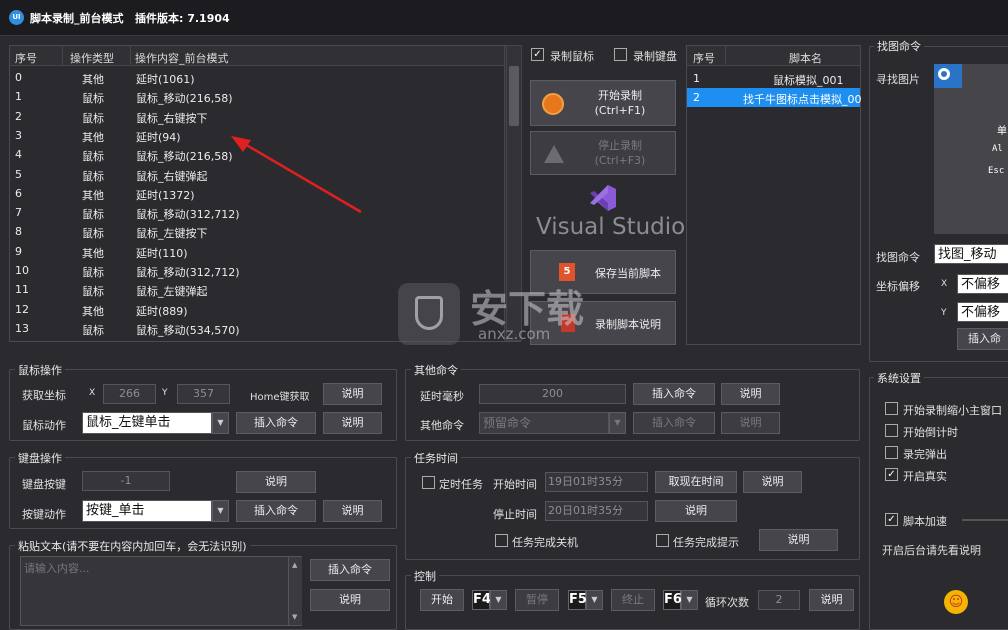 The image size is (1008, 630). Describe the element at coordinates (352, 511) in the screenshot. I see `key-action-desc-button: 说明` at that location.